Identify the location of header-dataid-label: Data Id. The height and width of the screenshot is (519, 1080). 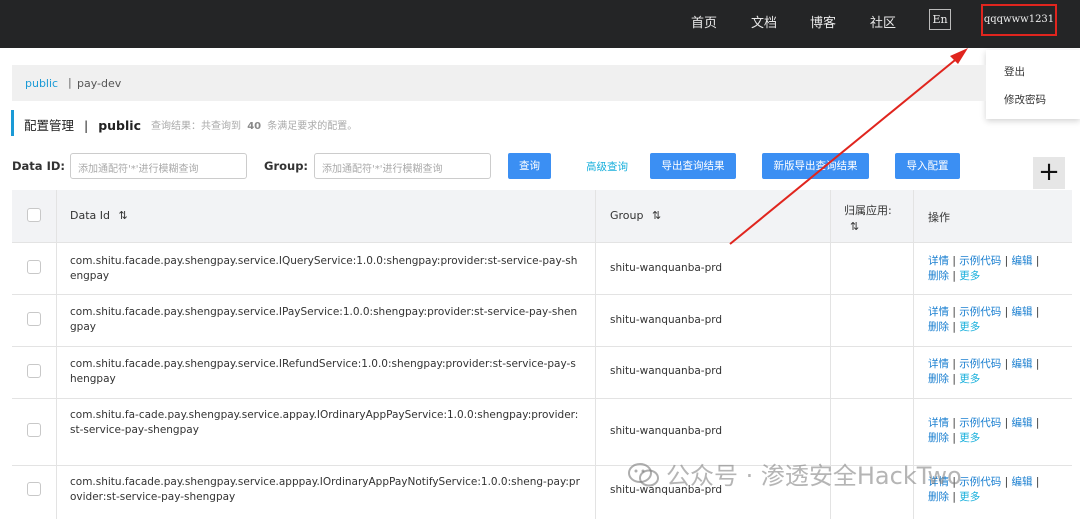
(90, 215).